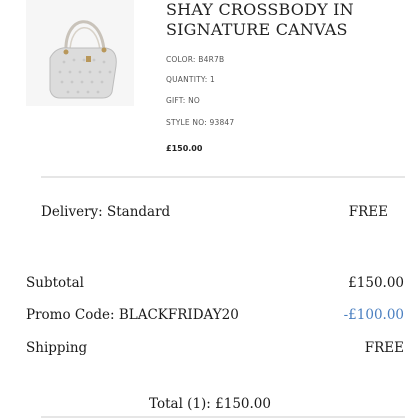 This screenshot has width=420, height=420. Describe the element at coordinates (57, 348) in the screenshot. I see `shipping-label: Shipping` at that location.